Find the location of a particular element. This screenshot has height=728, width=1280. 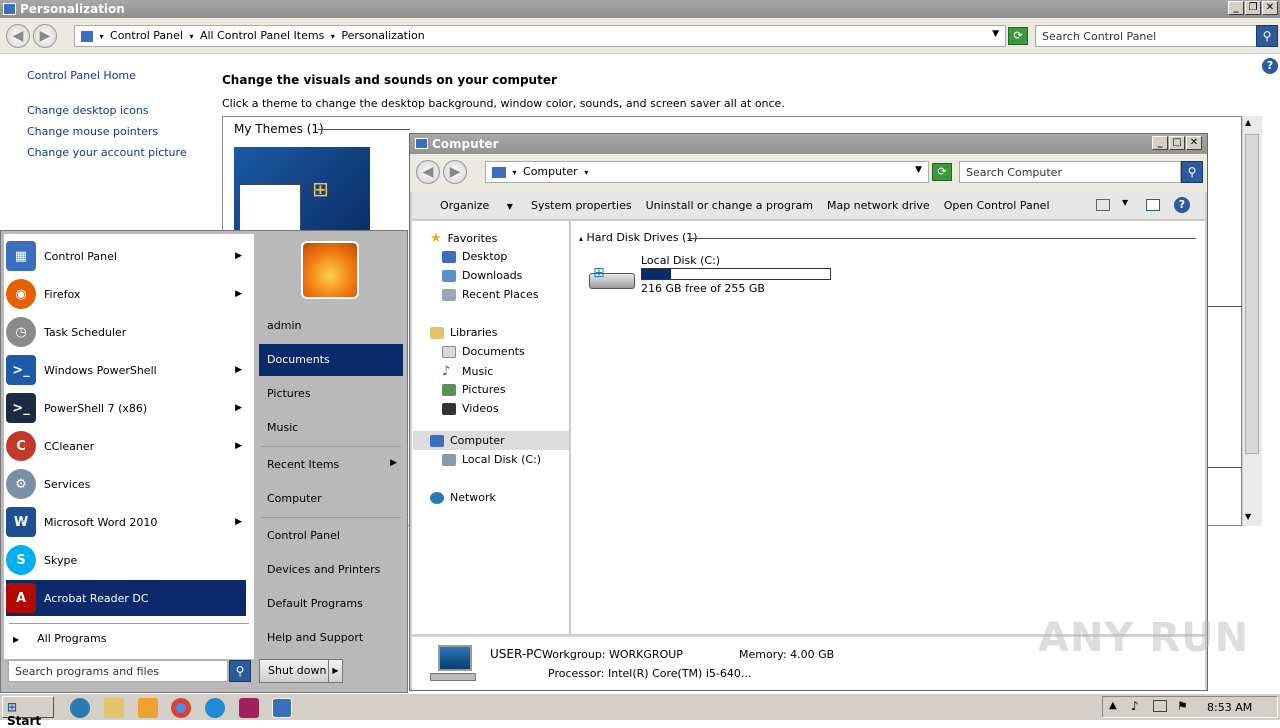

nav-videos: Videos is located at coordinates (470, 408).